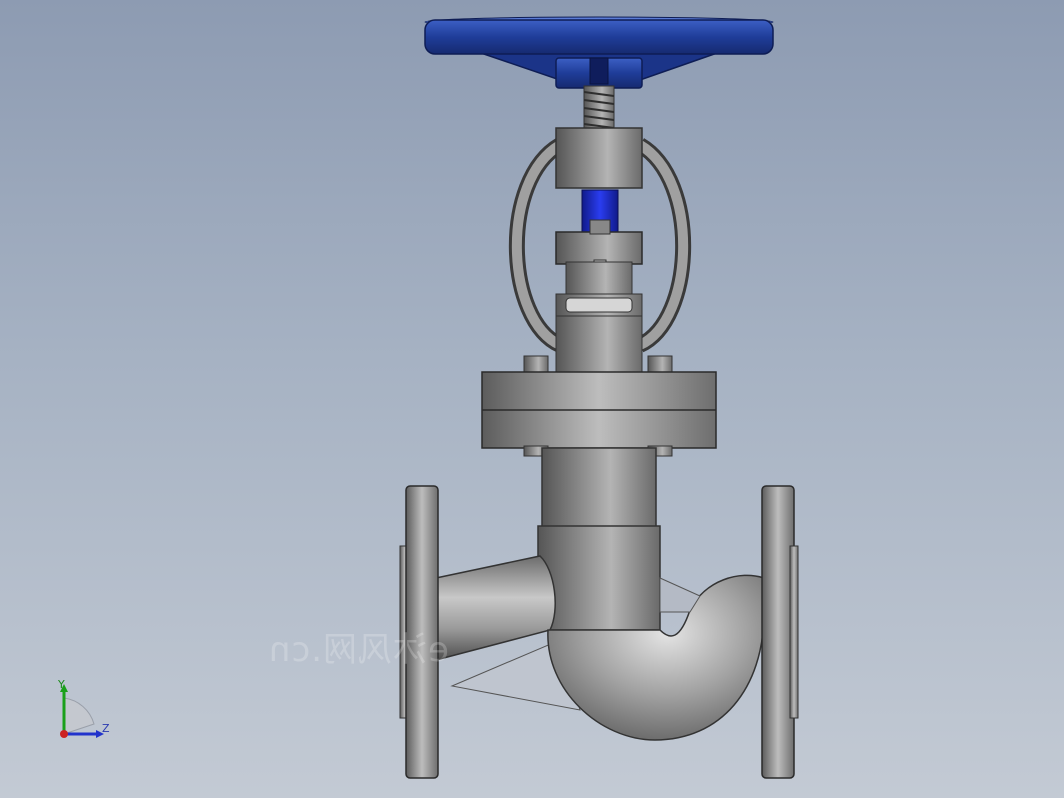 The width and height of the screenshot is (1064, 798). I want to click on triad-y-label: Y, so click(61, 684).